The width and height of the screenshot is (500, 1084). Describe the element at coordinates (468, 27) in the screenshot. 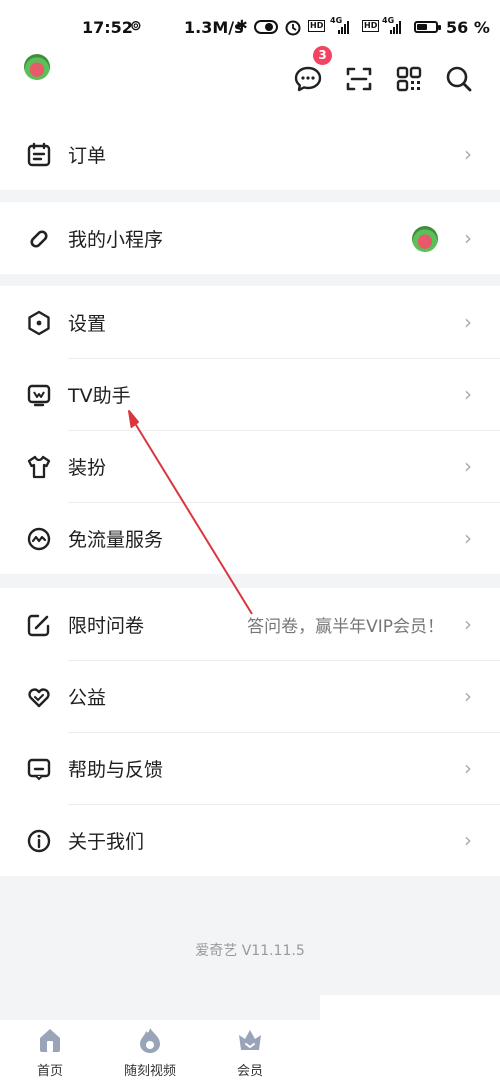

I see `battery-percent: 56 %` at that location.